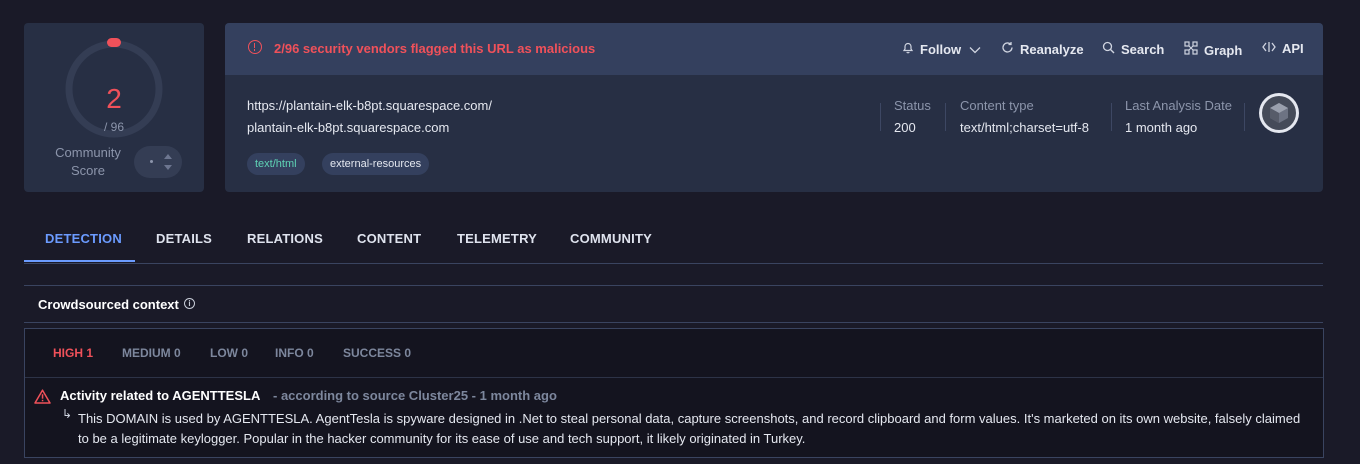 The image size is (1360, 464). What do you see at coordinates (1143, 49) in the screenshot?
I see `search-label: Search` at bounding box center [1143, 49].